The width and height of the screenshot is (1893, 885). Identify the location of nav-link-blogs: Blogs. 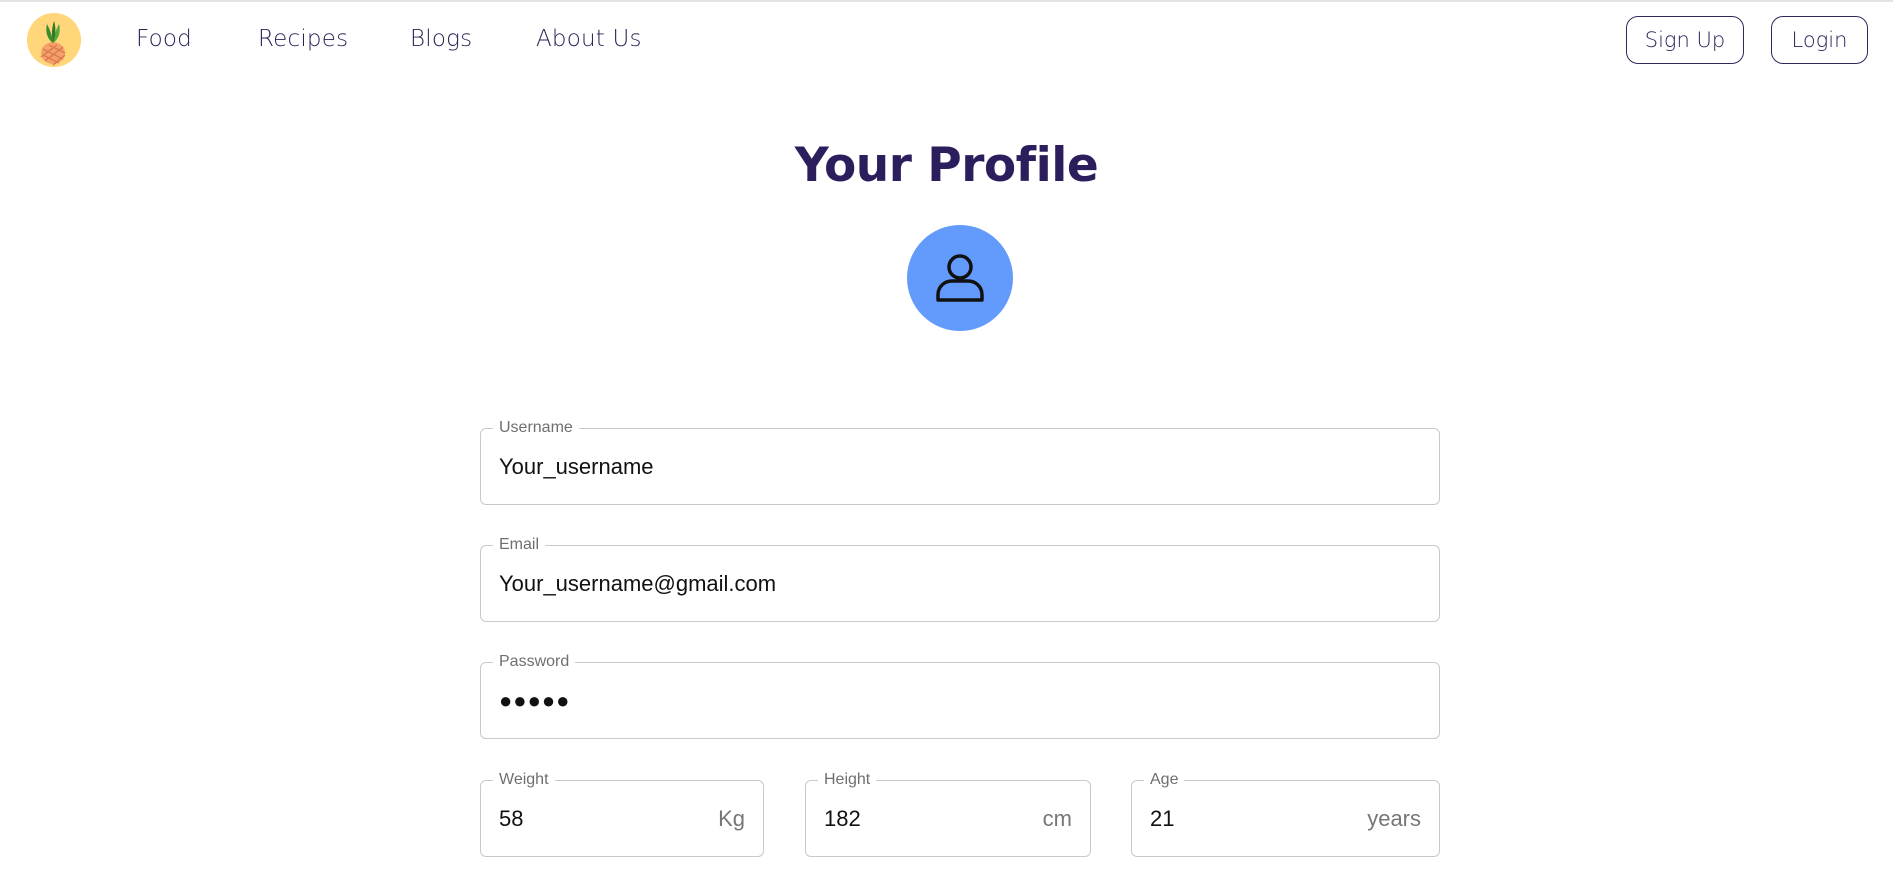
(441, 39).